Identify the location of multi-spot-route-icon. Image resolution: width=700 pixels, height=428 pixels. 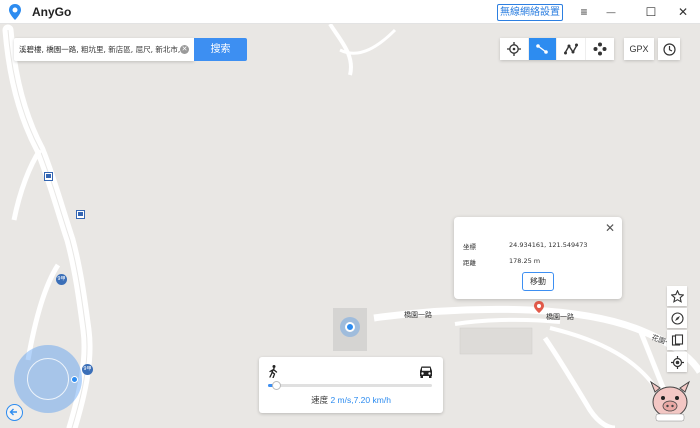
(570, 49).